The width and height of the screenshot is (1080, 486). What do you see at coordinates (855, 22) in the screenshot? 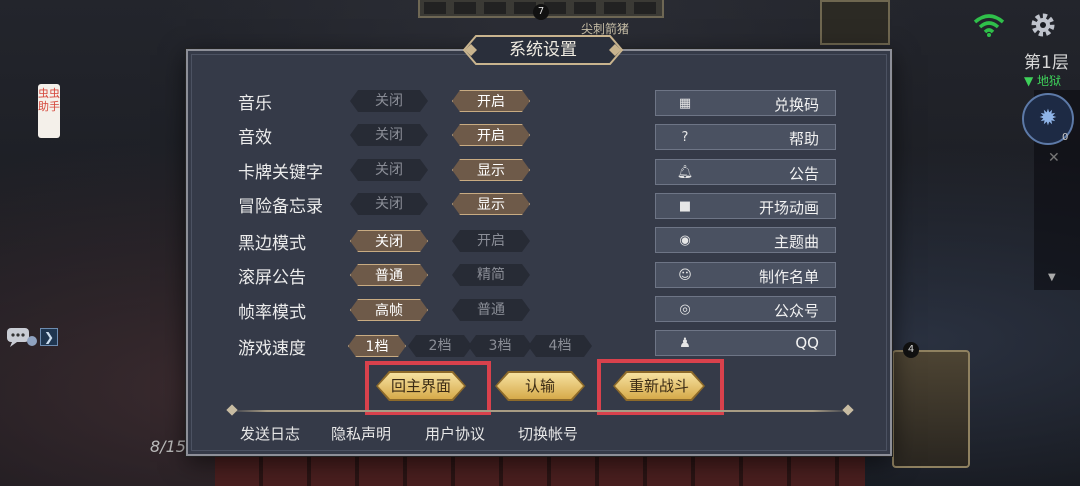
I see `top-right-card` at bounding box center [855, 22].